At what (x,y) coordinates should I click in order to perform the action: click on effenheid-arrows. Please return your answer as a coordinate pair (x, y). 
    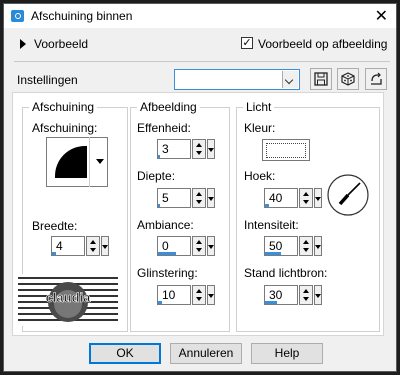
    Looking at the image, I should click on (199, 149).